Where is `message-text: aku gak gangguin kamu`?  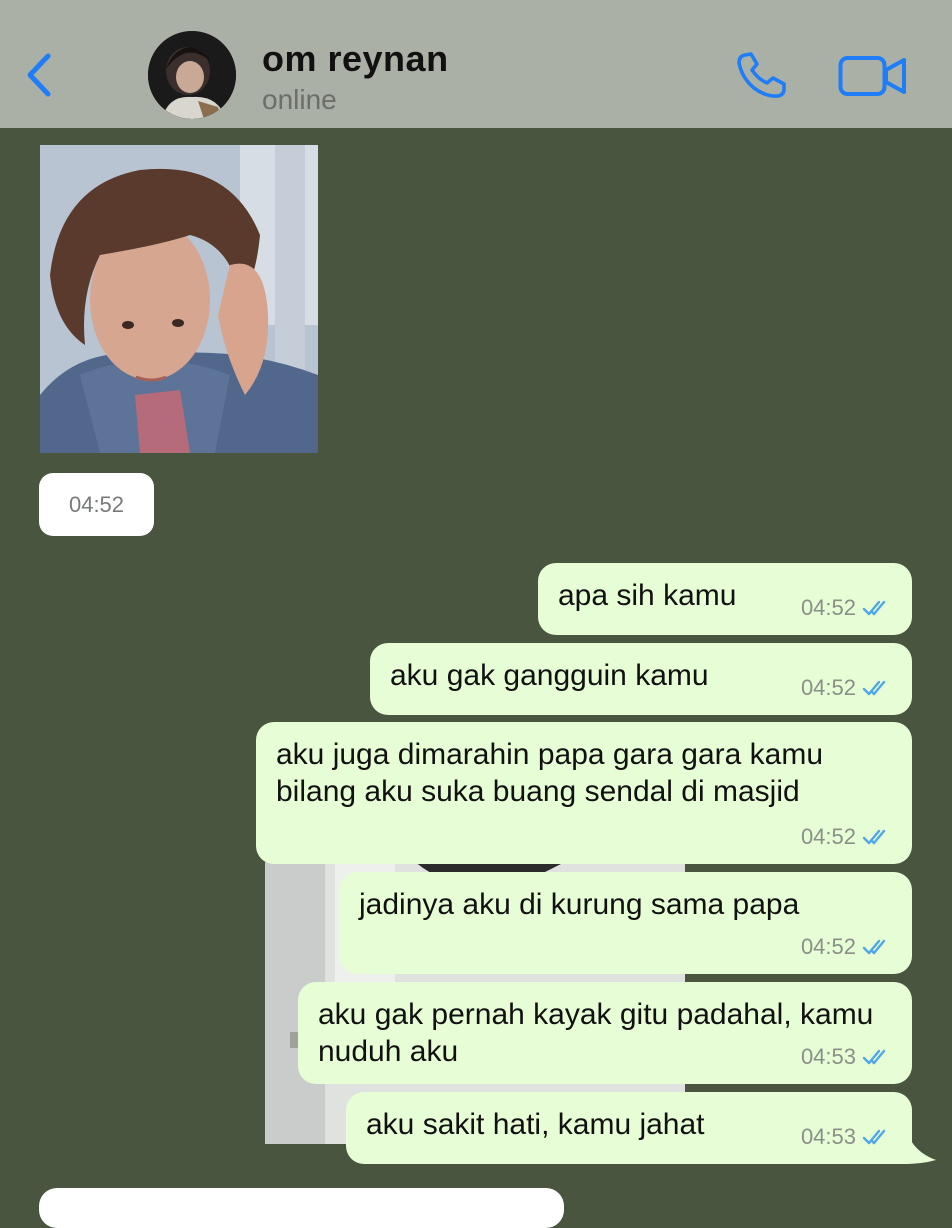
message-text: aku gak gangguin kamu is located at coordinates (549, 675).